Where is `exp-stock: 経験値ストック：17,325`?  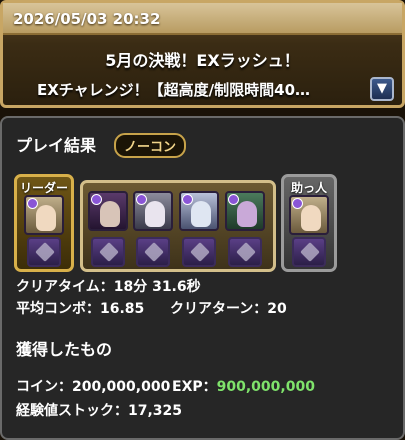
exp-stock: 経験値ストック：17,325 is located at coordinates (99, 411).